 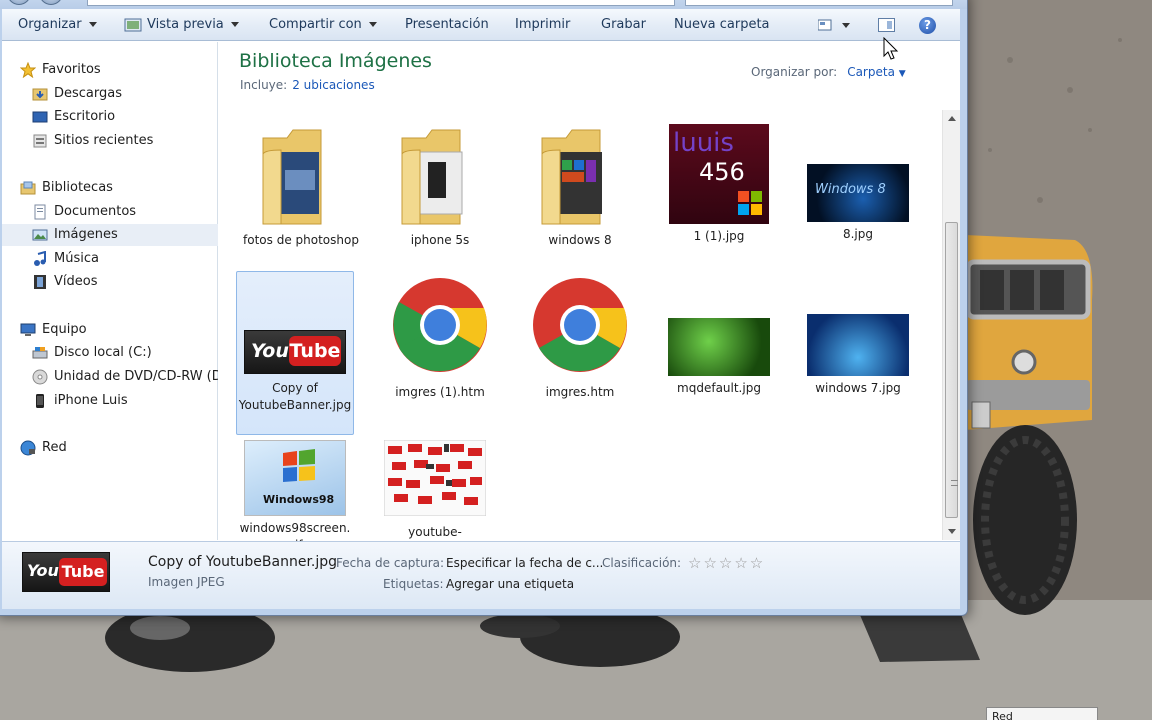 I want to click on back-button, so click(x=19, y=2).